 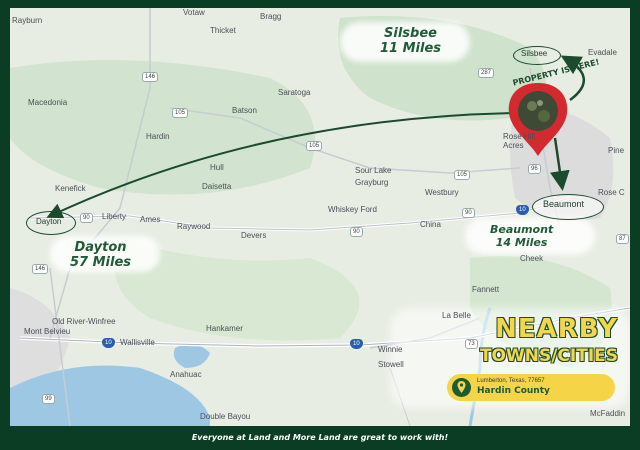 What do you see at coordinates (372, 182) in the screenshot?
I see `town-grayburg: Grayburg` at bounding box center [372, 182].